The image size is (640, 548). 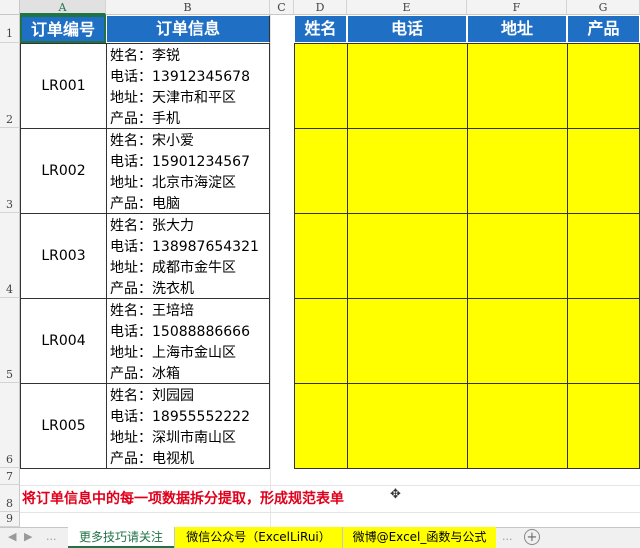 What do you see at coordinates (10, 498) in the screenshot?
I see `row-header-8: 8` at bounding box center [10, 498].